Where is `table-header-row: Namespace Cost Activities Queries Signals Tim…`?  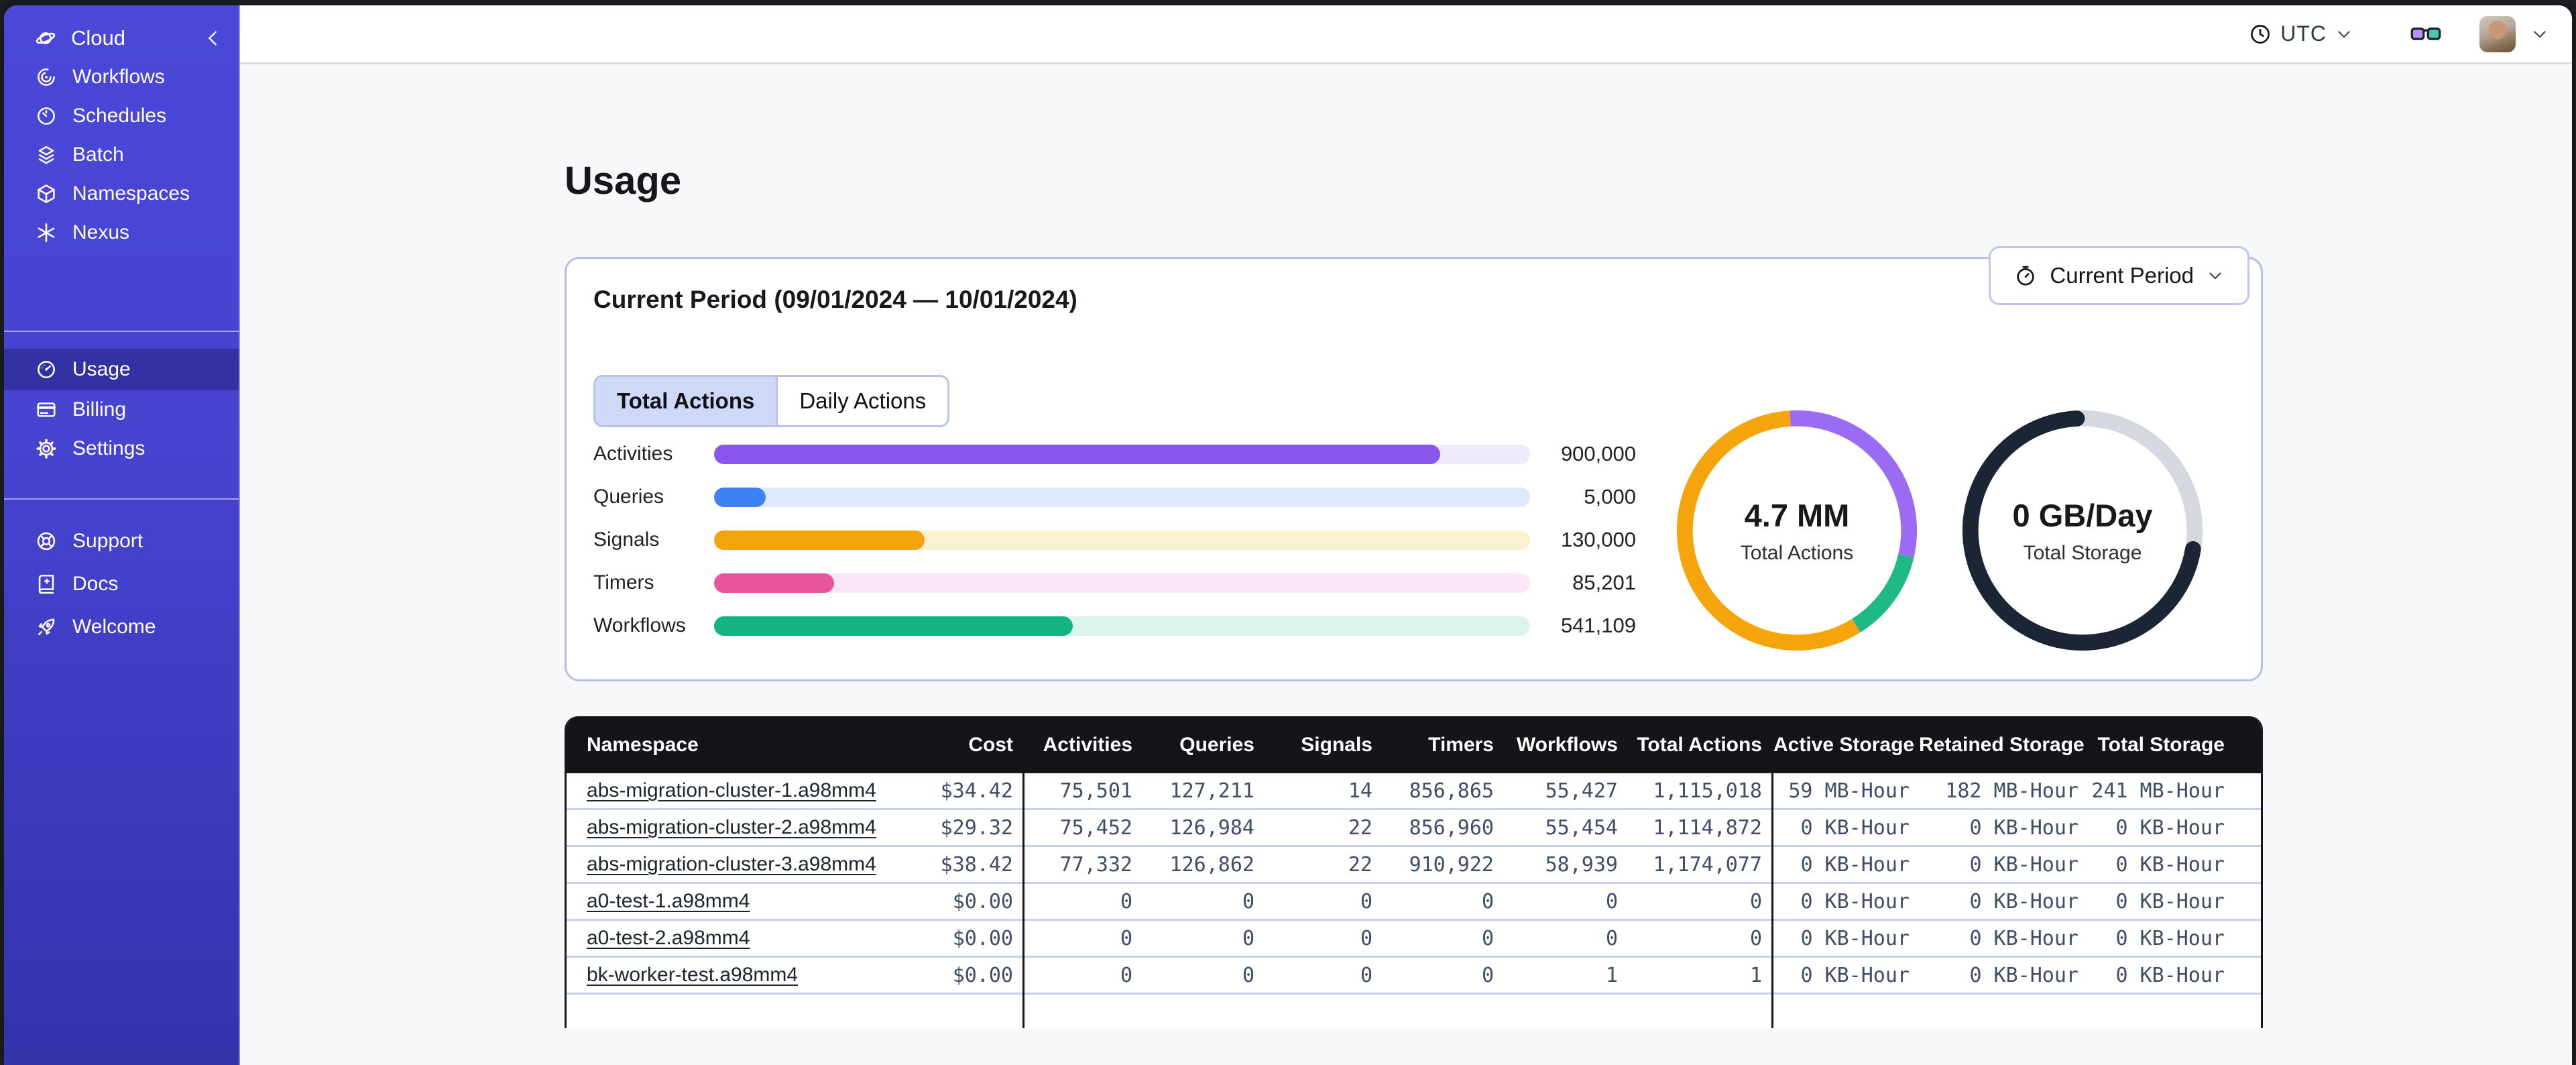
table-header-row: Namespace Cost Activities Queries Signals Tim… is located at coordinates (1414, 744).